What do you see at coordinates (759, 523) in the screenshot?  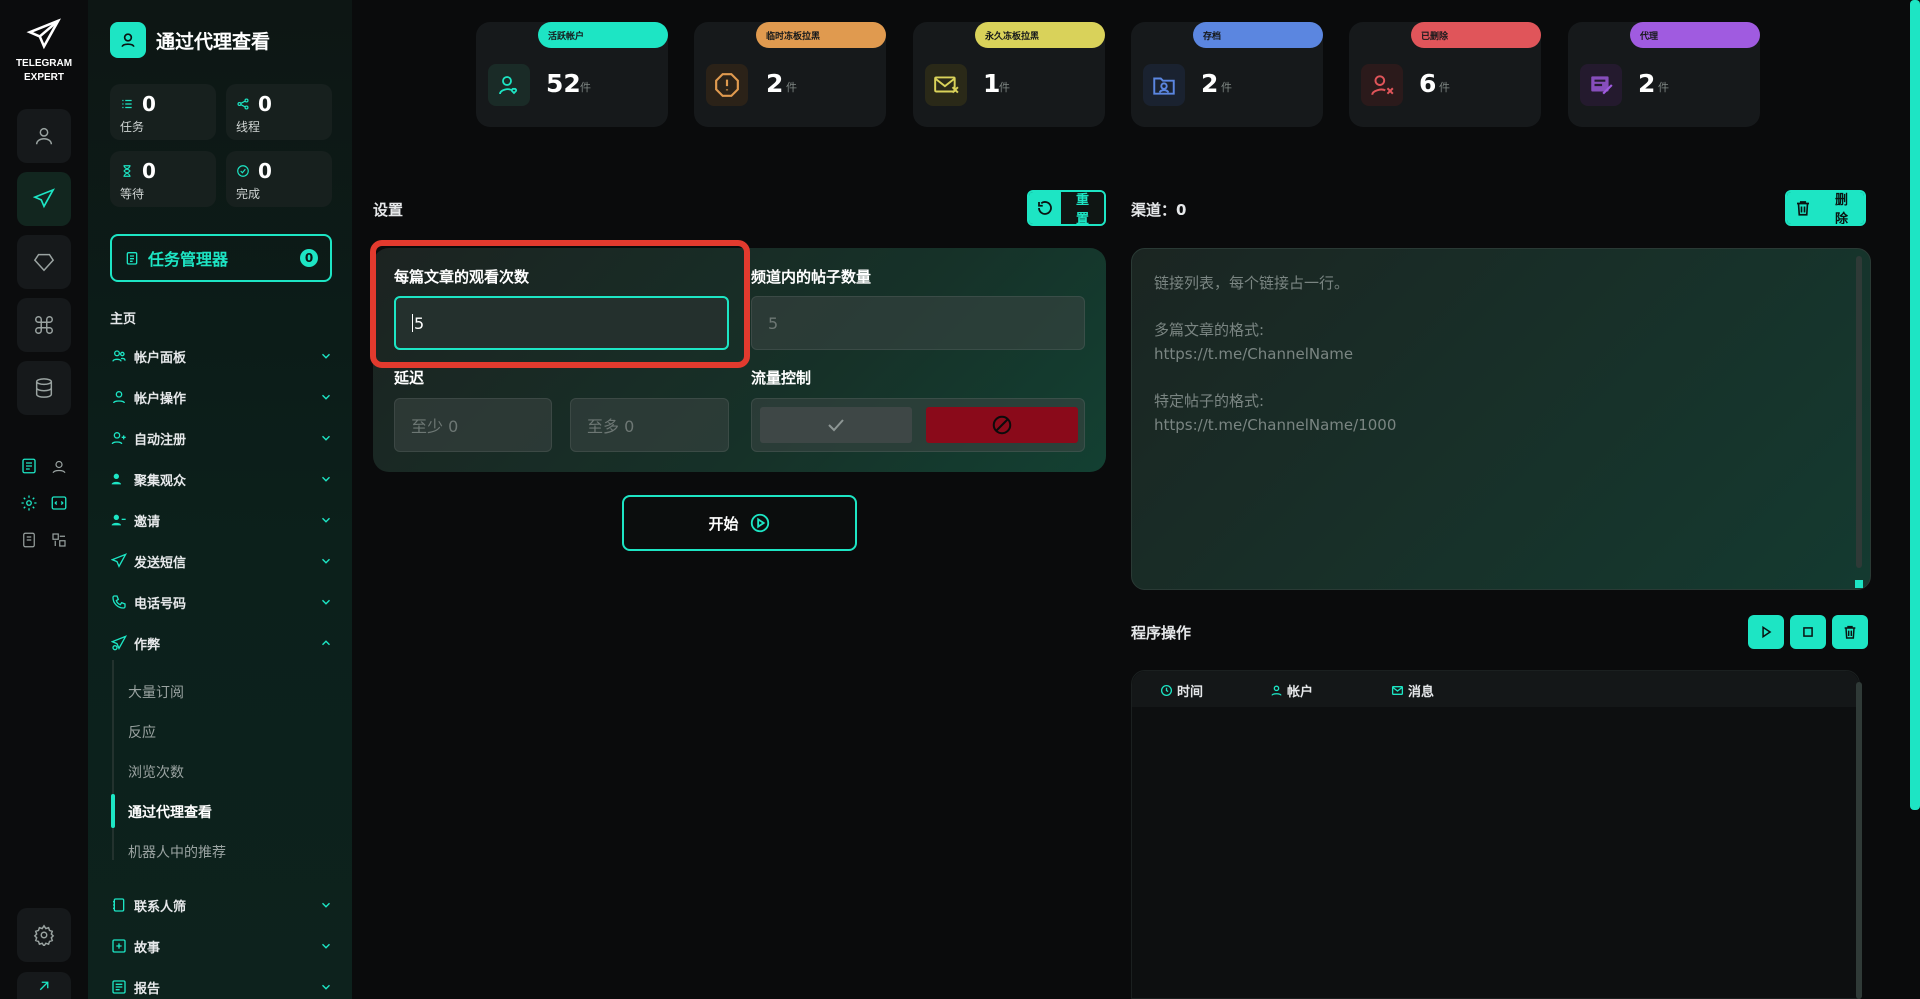 I see `play-circle-icon` at bounding box center [759, 523].